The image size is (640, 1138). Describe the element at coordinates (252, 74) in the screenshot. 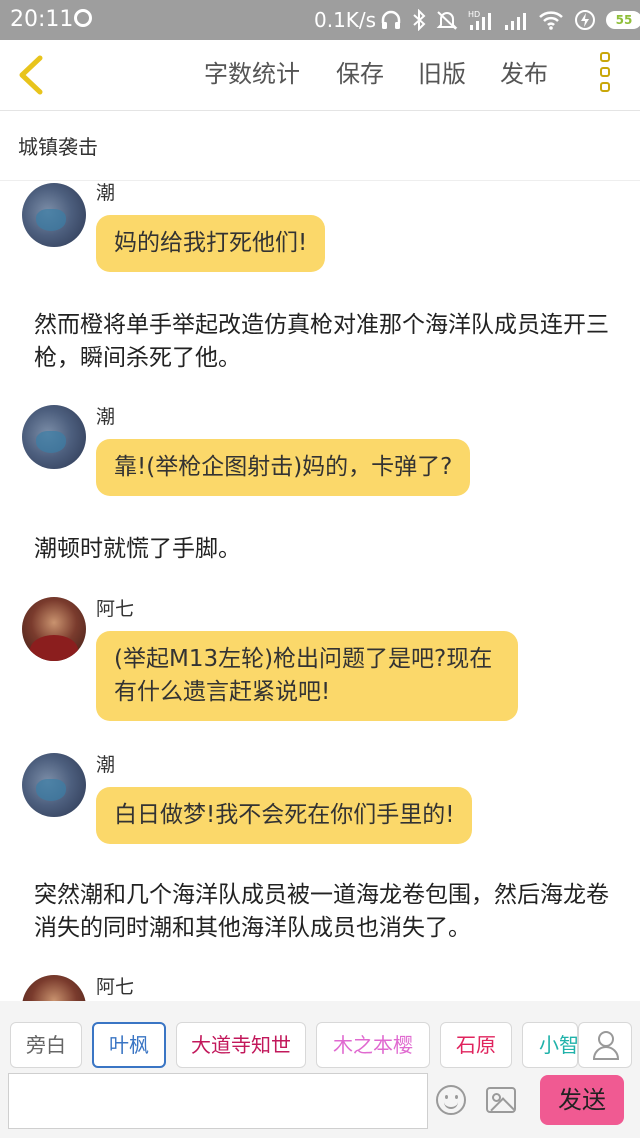

I see `word-count-button: 字数统计` at that location.